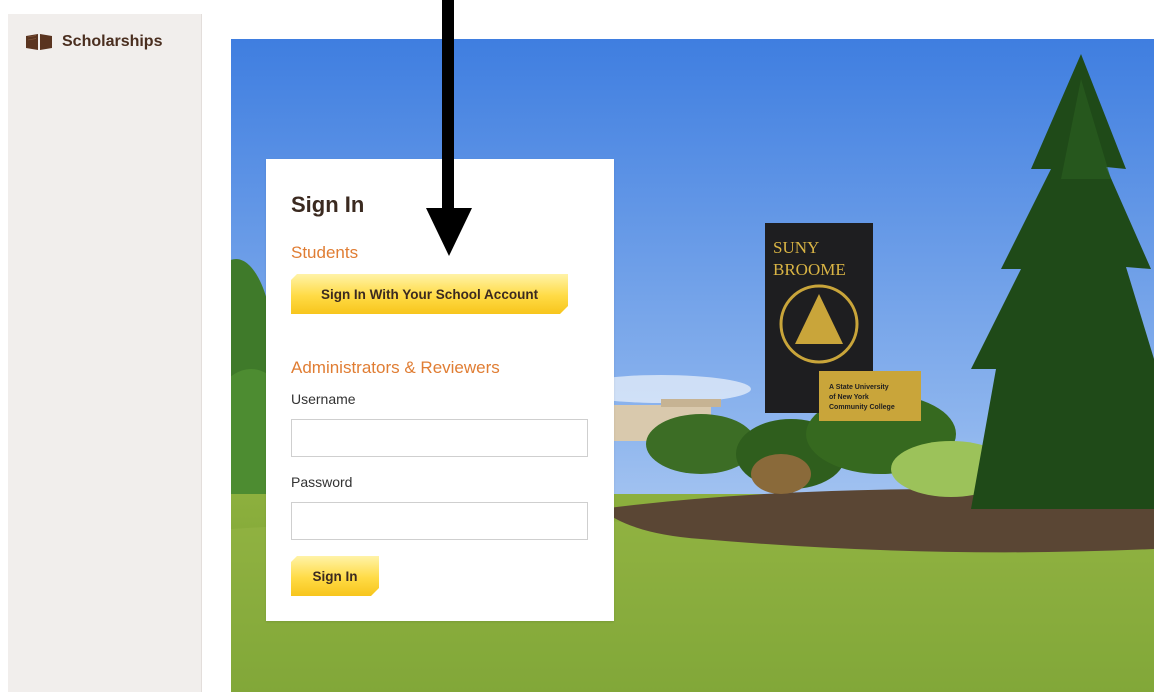 This screenshot has width=1154, height=692. Describe the element at coordinates (335, 576) in the screenshot. I see `sign-in-submit-button: Sign In` at that location.